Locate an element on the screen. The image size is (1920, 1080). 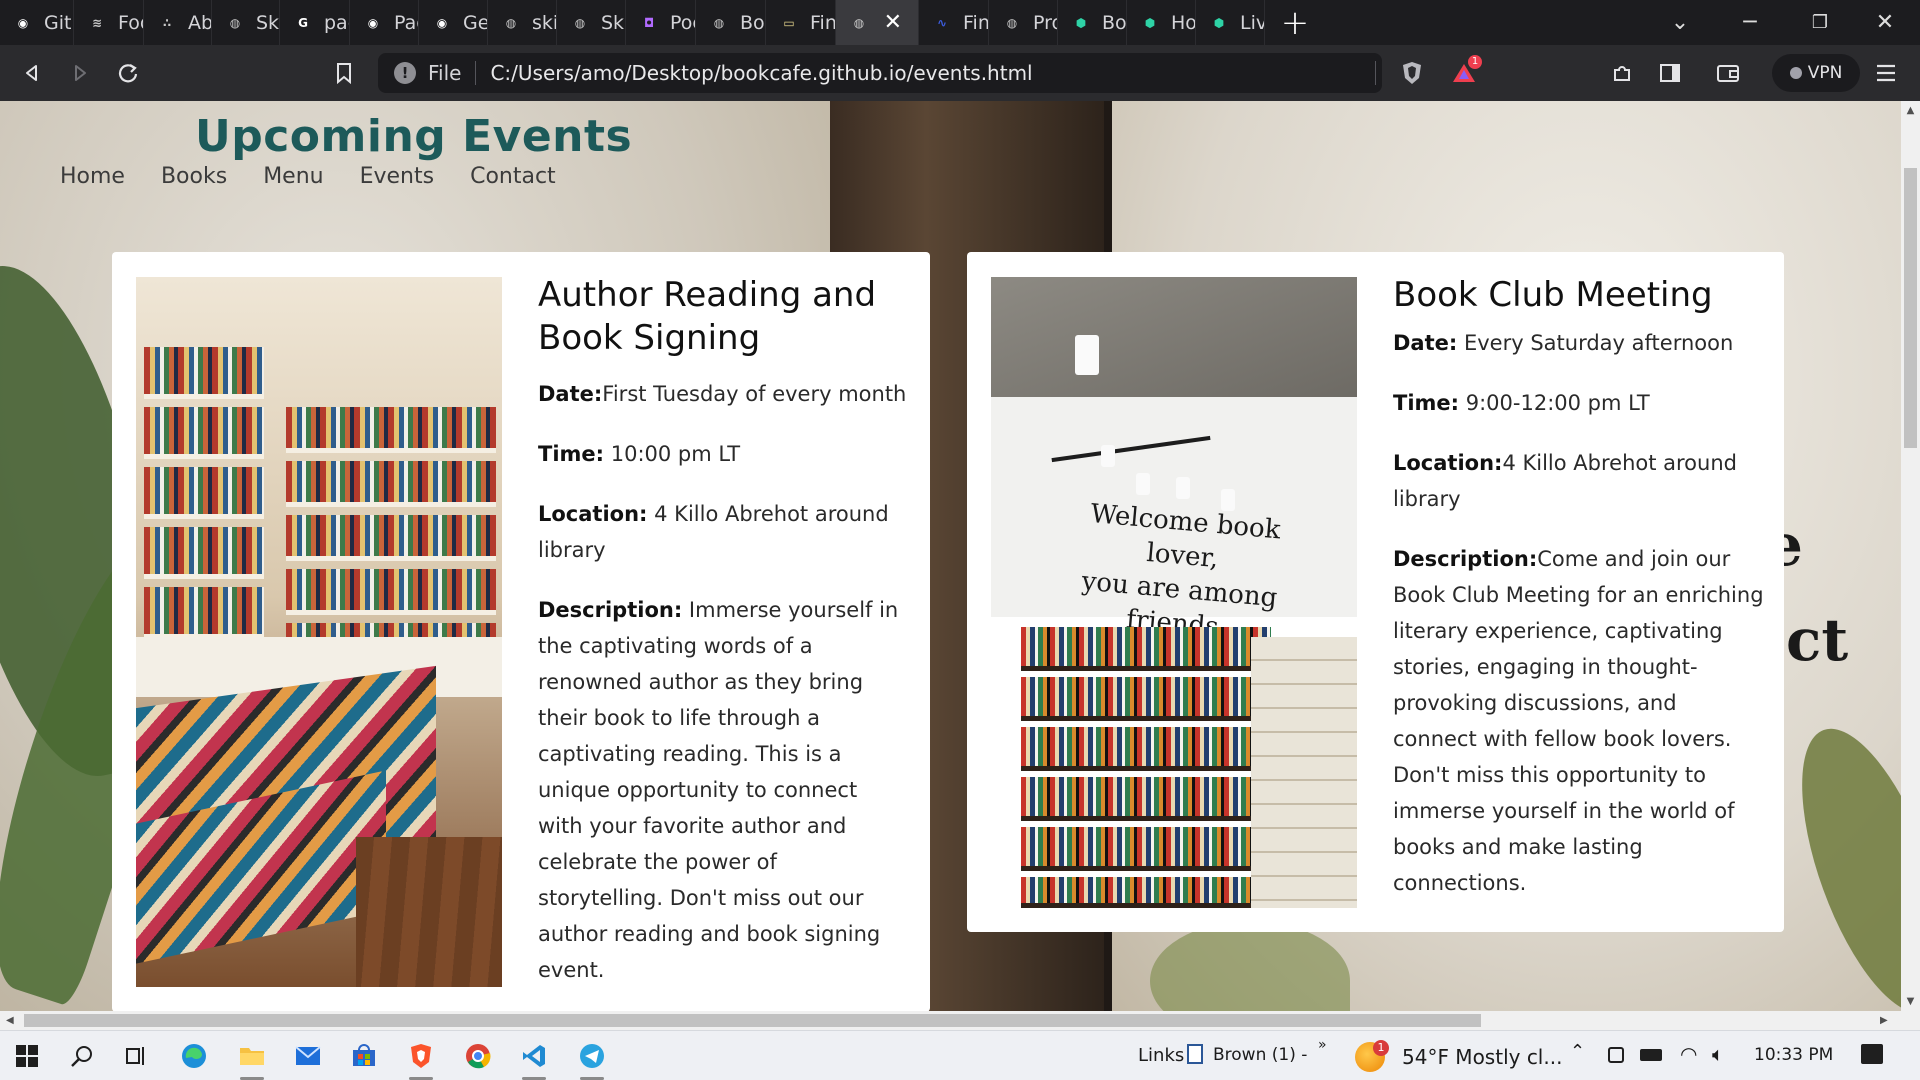
back-button is located at coordinates (32, 73).